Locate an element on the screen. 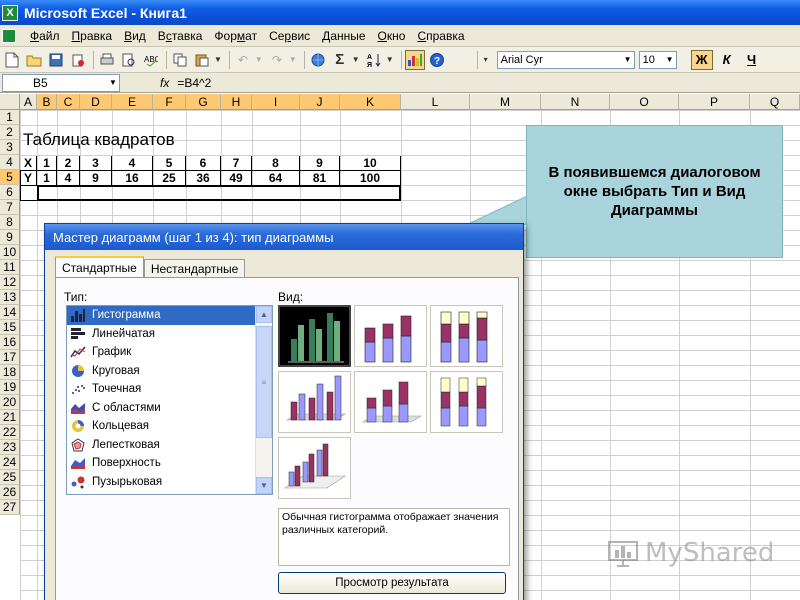  undo-icon: ↶ is located at coordinates (243, 60).